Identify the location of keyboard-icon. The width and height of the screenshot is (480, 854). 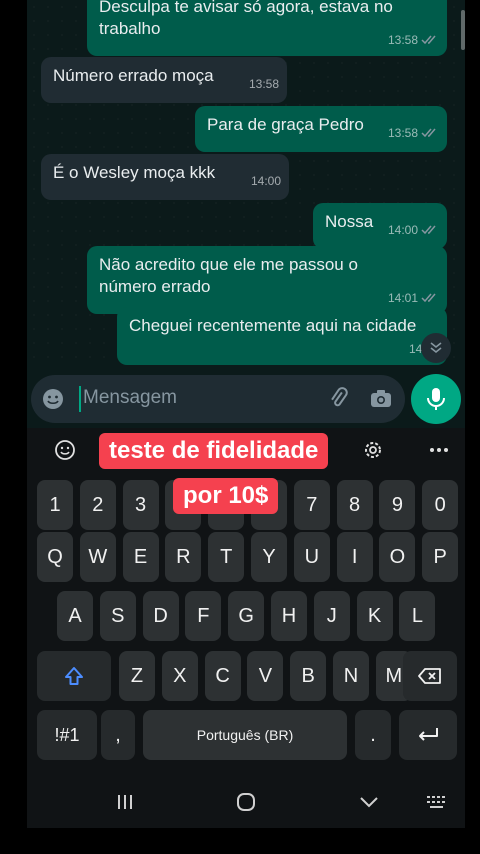
(437, 802).